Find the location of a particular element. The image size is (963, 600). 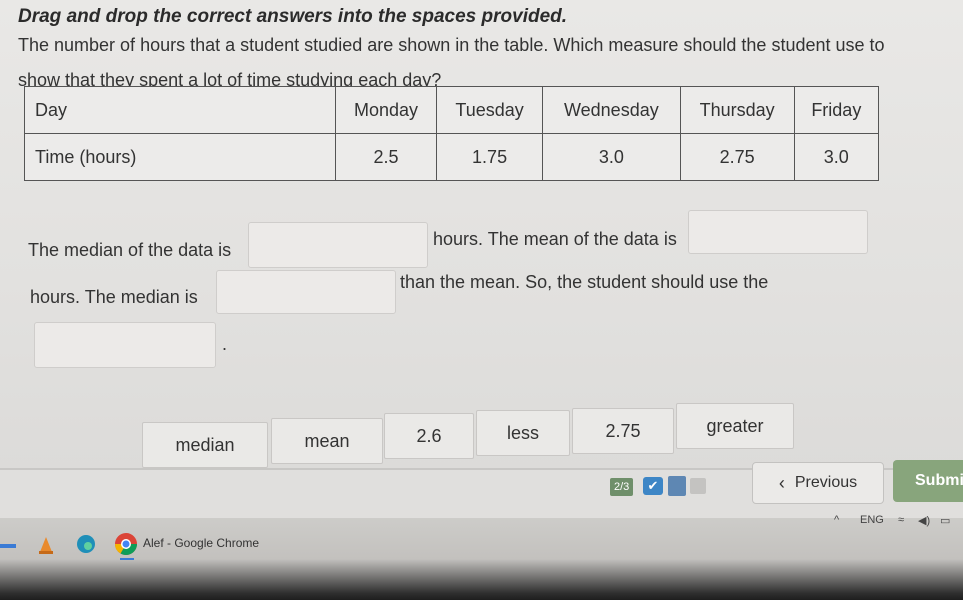

choice-less: less is located at coordinates (523, 433).